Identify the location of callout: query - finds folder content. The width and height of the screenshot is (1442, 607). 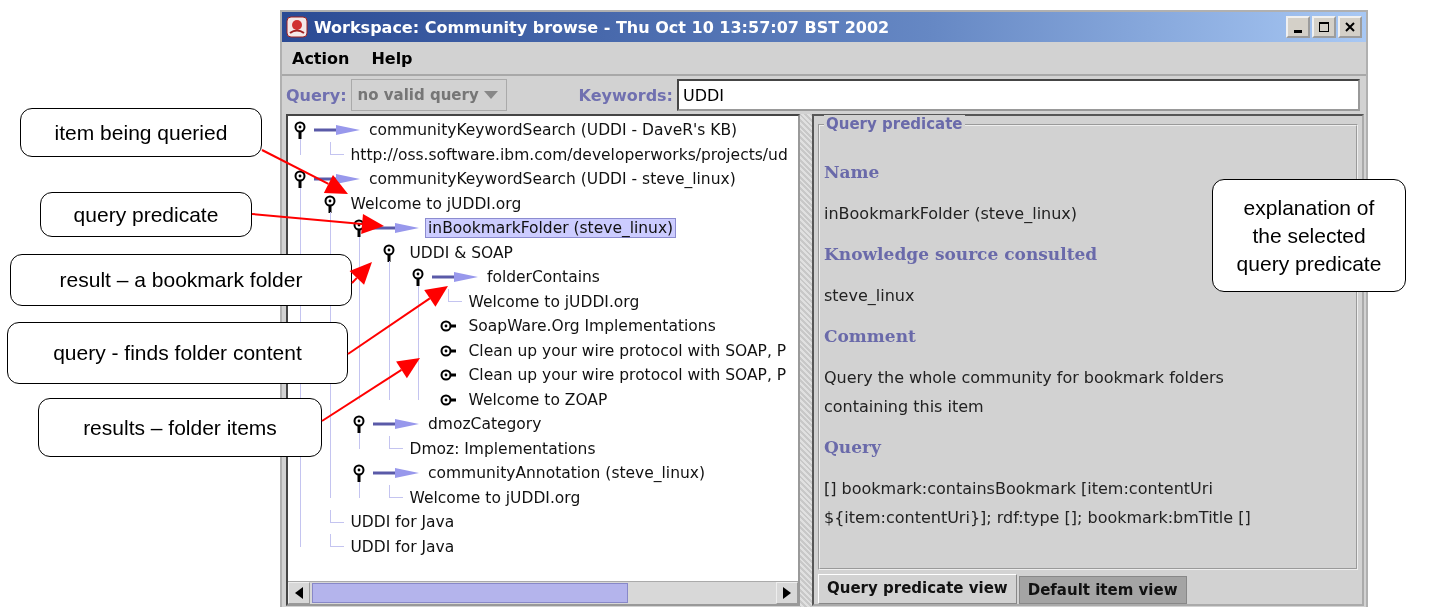
(177, 353).